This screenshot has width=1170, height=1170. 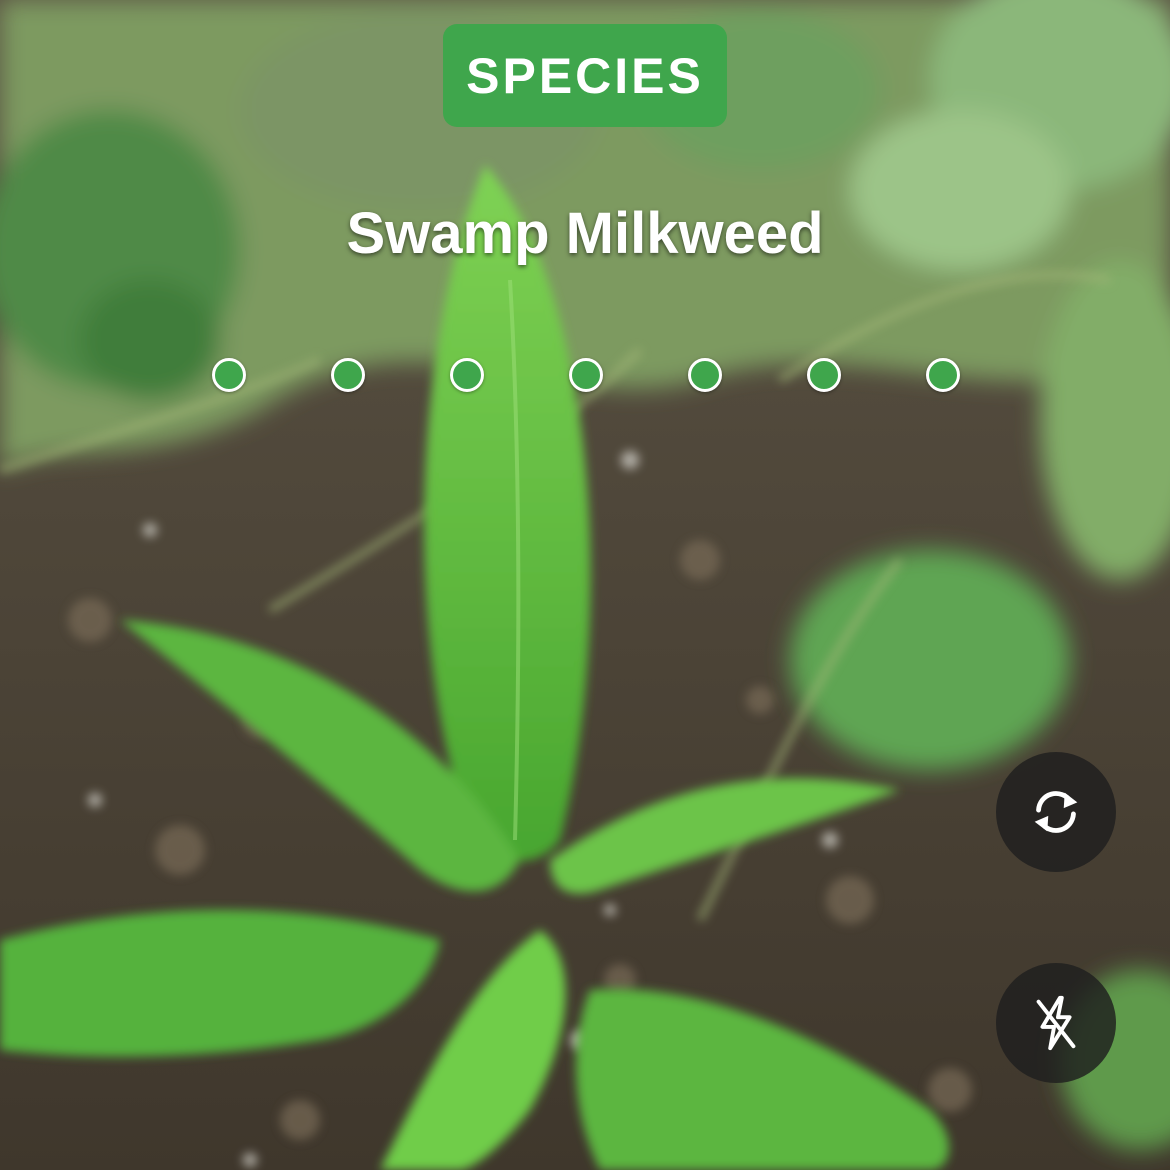 I want to click on rank-label: SPECIES, so click(x=585, y=75).